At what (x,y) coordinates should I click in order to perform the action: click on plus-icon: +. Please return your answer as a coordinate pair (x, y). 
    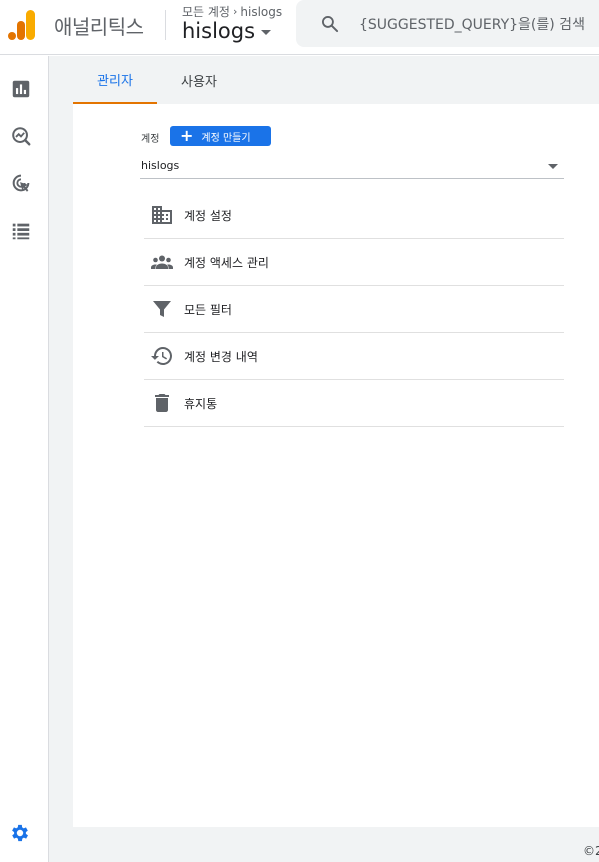
    Looking at the image, I should click on (187, 135).